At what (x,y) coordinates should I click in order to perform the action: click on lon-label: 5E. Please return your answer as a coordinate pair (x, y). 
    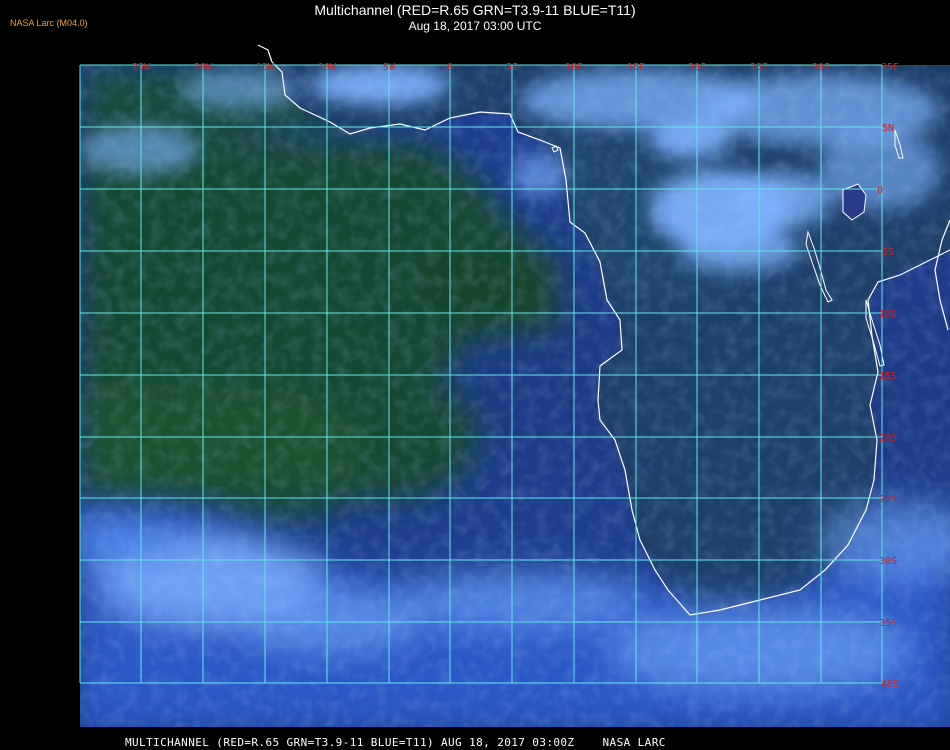
    Looking at the image, I should click on (512, 67).